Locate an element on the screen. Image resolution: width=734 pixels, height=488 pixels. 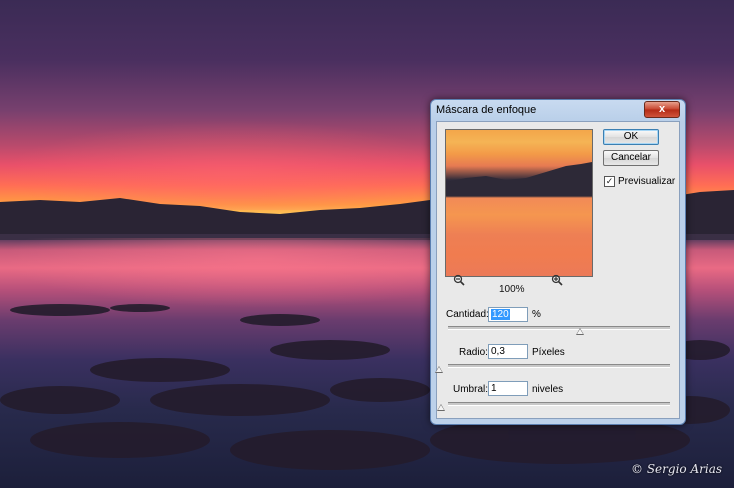
zoom-out-icon is located at coordinates (459, 280).